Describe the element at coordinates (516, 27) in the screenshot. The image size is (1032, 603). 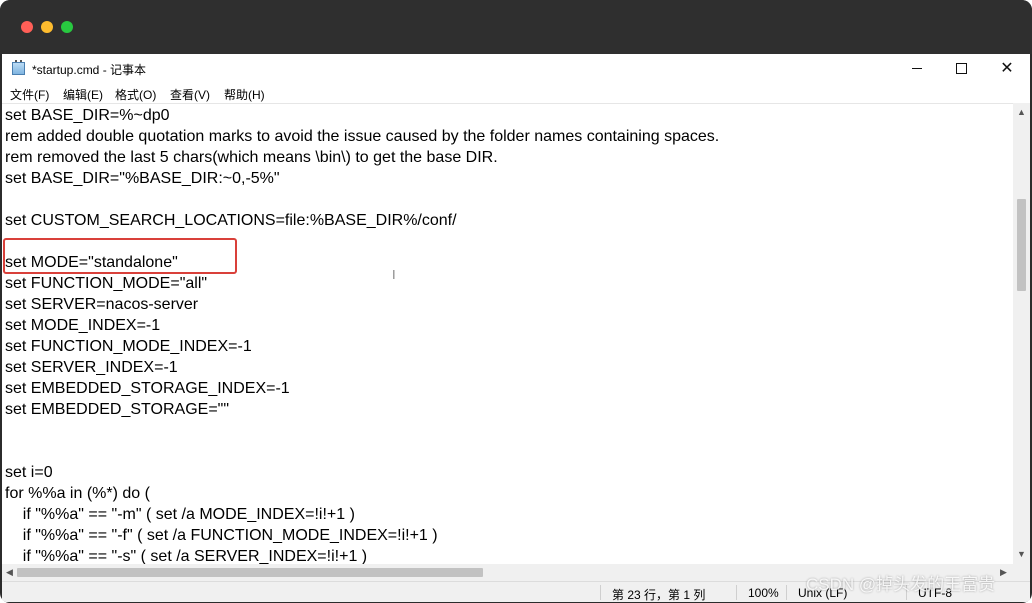
I see `mac-titlebar` at that location.